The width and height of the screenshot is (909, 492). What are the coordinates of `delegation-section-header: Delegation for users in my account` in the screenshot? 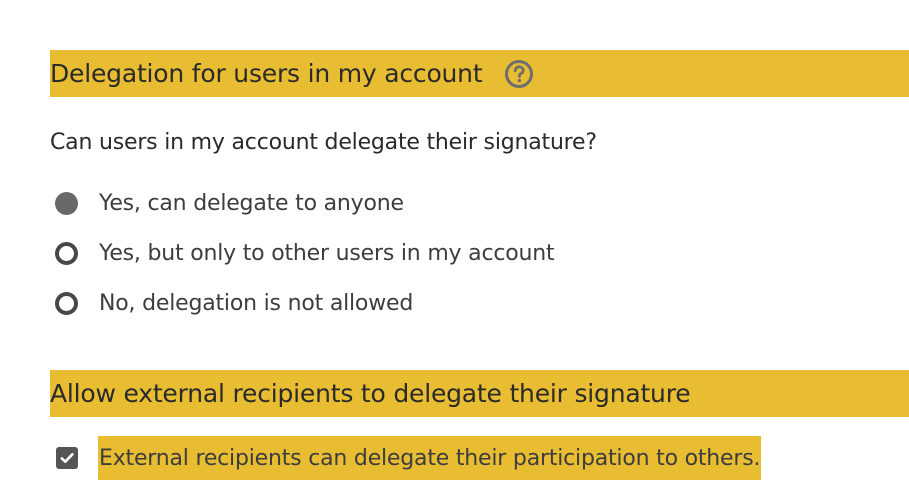 It's located at (479, 73).